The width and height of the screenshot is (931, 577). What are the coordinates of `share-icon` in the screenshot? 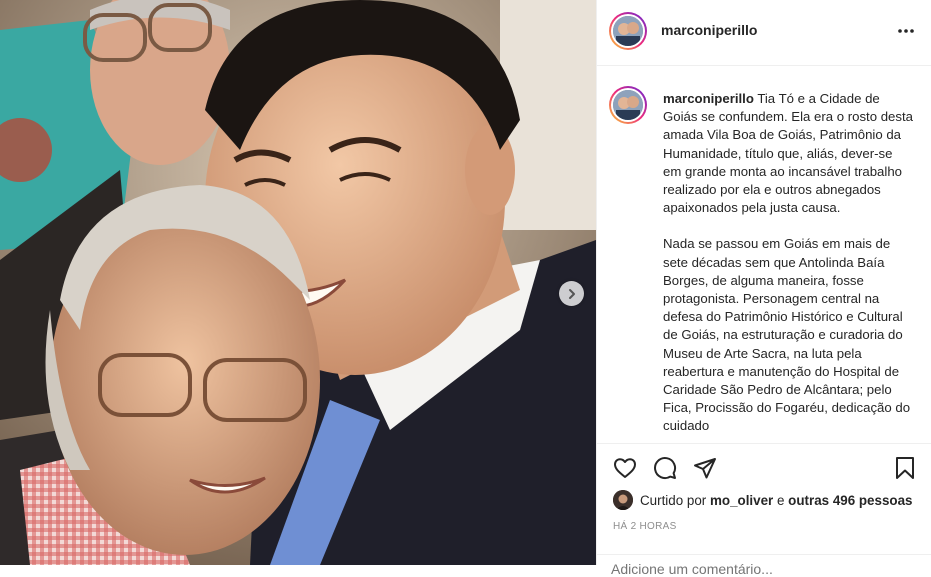 It's located at (705, 468).